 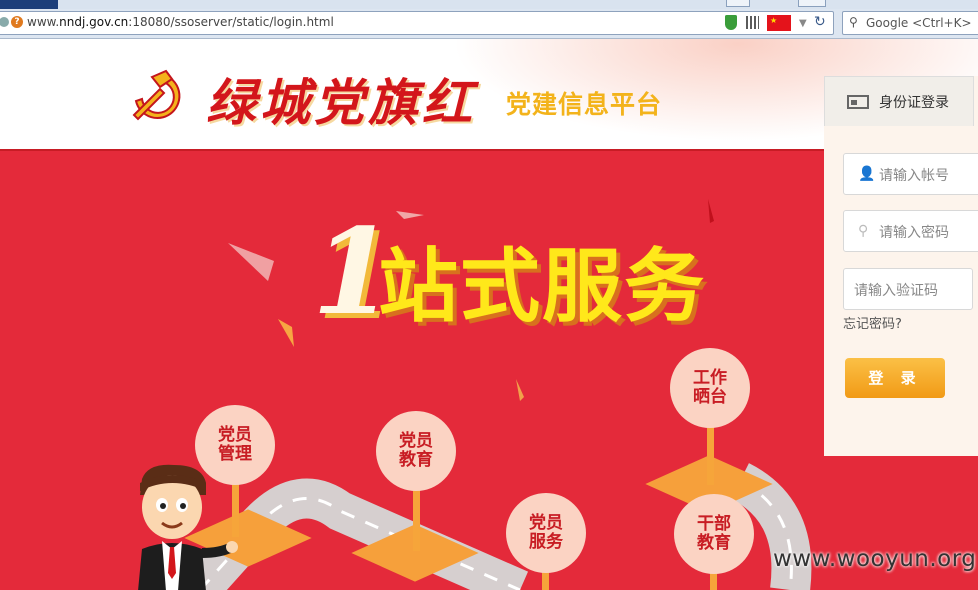 I want to click on slogan-text: 站式服务, so click(x=542, y=286).